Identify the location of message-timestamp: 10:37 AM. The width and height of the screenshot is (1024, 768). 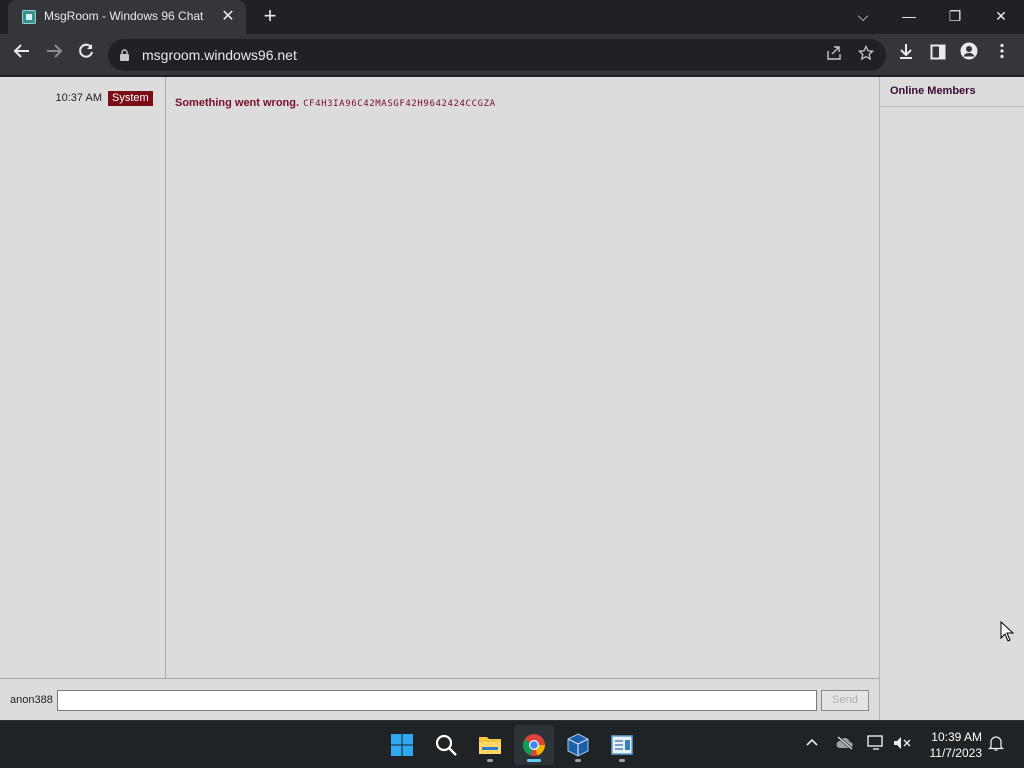
(78, 98).